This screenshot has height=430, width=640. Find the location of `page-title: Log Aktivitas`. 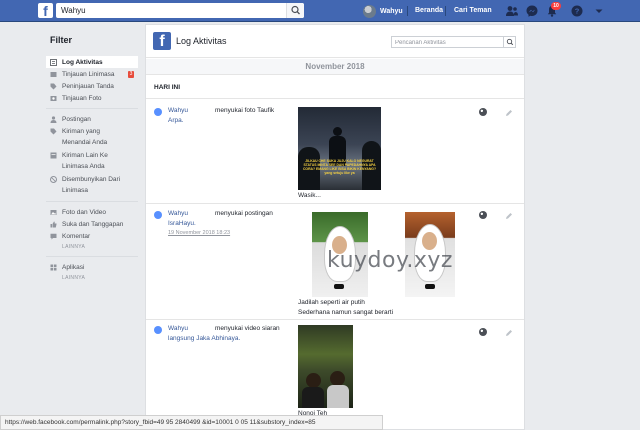

page-title: Log Aktivitas is located at coordinates (201, 41).